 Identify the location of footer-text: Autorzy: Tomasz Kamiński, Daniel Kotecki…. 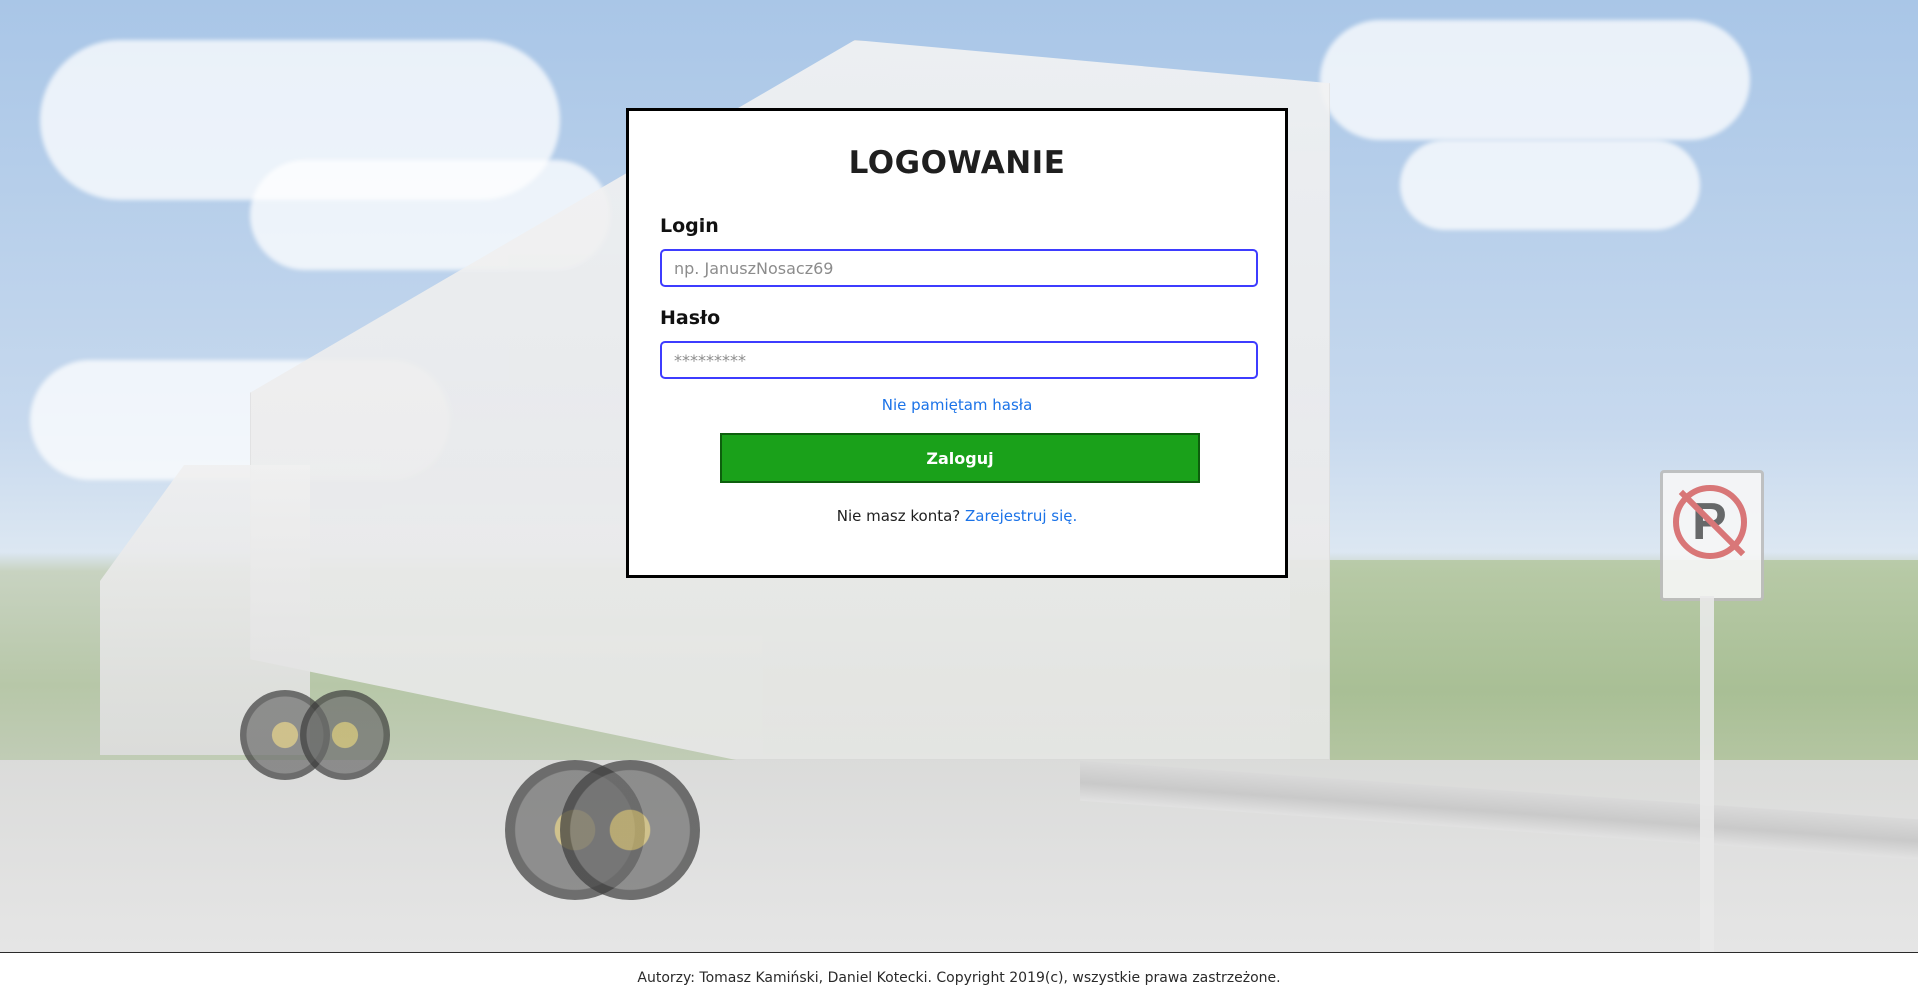
(959, 978).